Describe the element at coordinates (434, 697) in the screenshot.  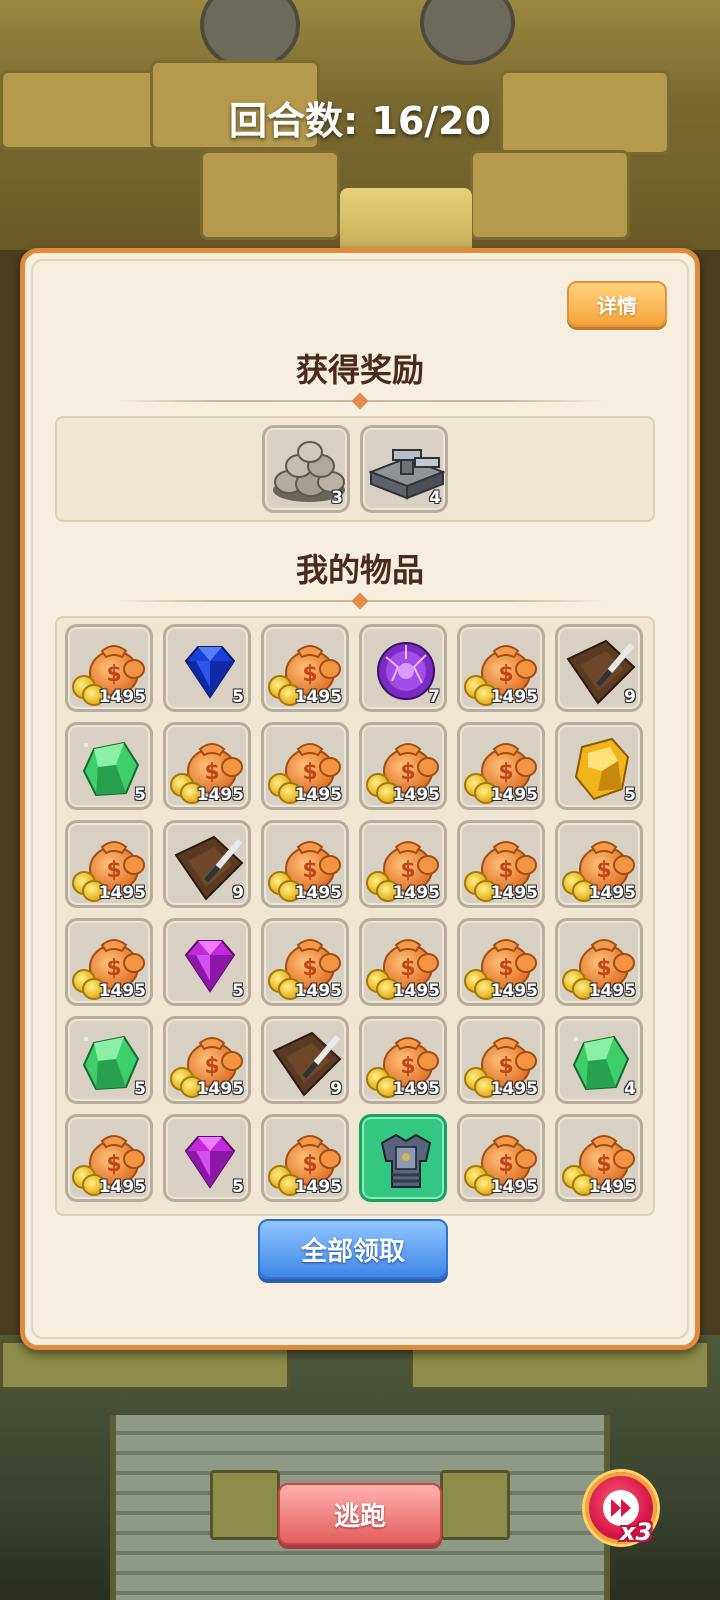
I see `item-count: 7` at that location.